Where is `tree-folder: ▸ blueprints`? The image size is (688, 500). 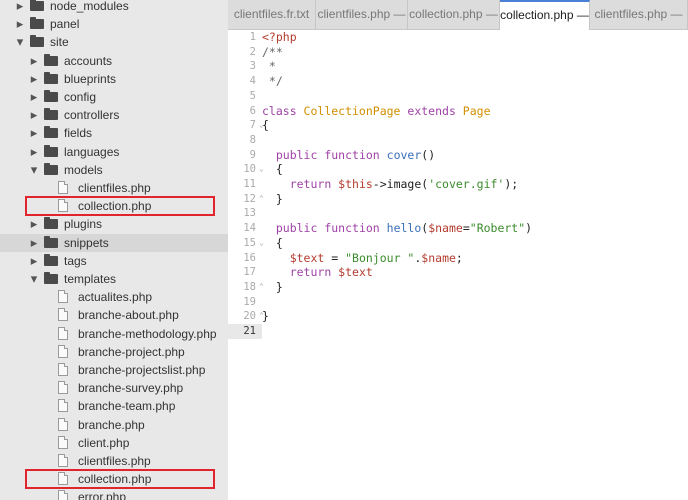 tree-folder: ▸ blueprints is located at coordinates (114, 79).